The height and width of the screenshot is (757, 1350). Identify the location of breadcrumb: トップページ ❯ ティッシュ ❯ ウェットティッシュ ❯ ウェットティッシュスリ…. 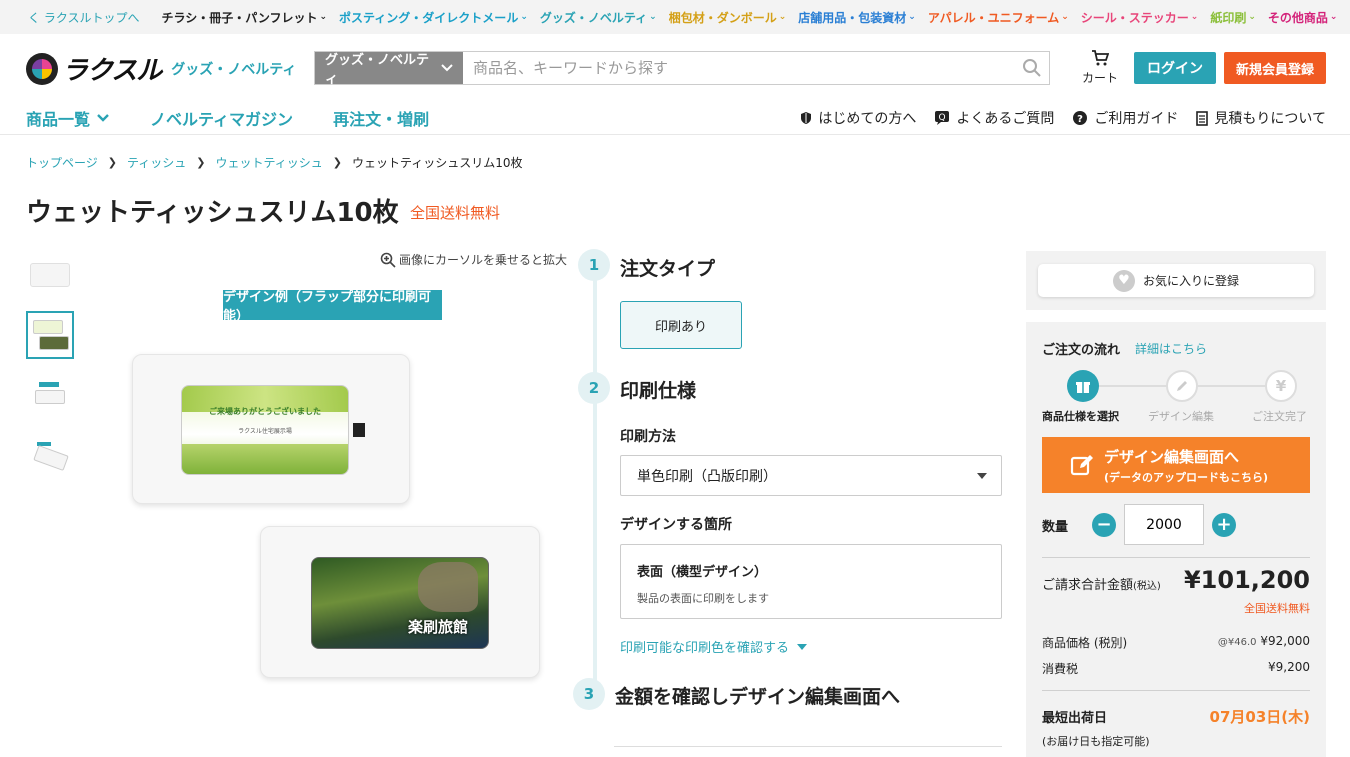
(274, 162).